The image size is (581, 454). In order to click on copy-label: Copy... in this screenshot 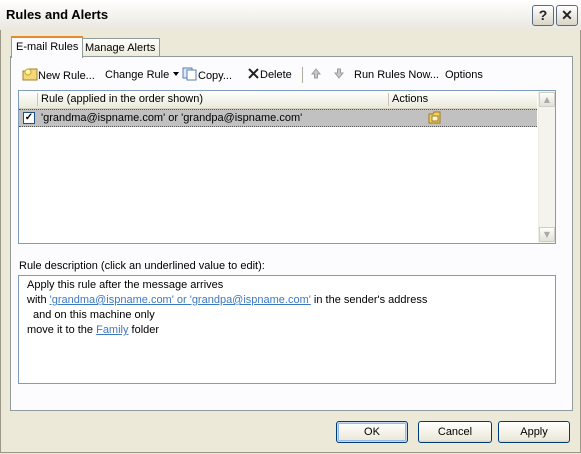, I will do `click(215, 76)`.